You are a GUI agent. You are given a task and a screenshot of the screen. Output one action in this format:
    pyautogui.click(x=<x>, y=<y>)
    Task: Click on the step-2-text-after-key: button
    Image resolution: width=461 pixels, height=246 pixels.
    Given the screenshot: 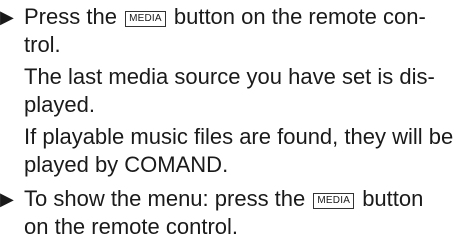 What is the action you would take?
    pyautogui.click(x=393, y=198)
    